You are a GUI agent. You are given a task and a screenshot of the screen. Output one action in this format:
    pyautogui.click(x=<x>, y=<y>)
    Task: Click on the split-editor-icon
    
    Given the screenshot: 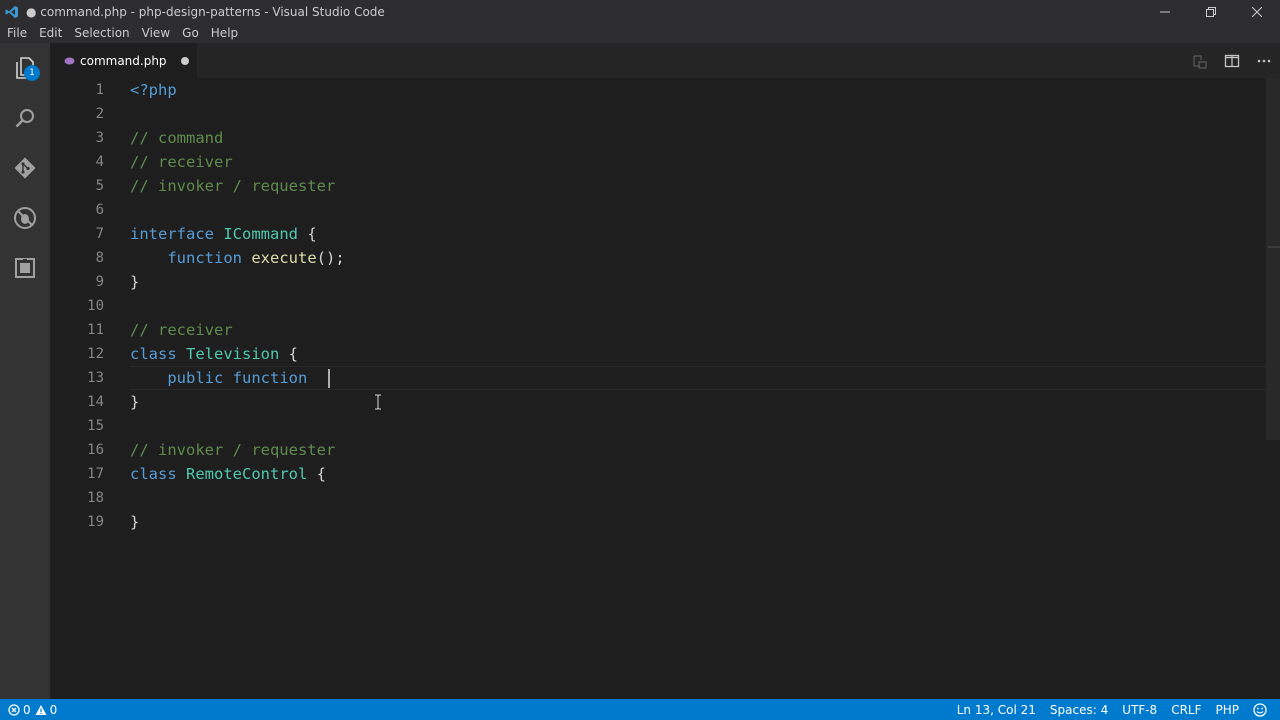 What is the action you would take?
    pyautogui.click(x=1232, y=60)
    